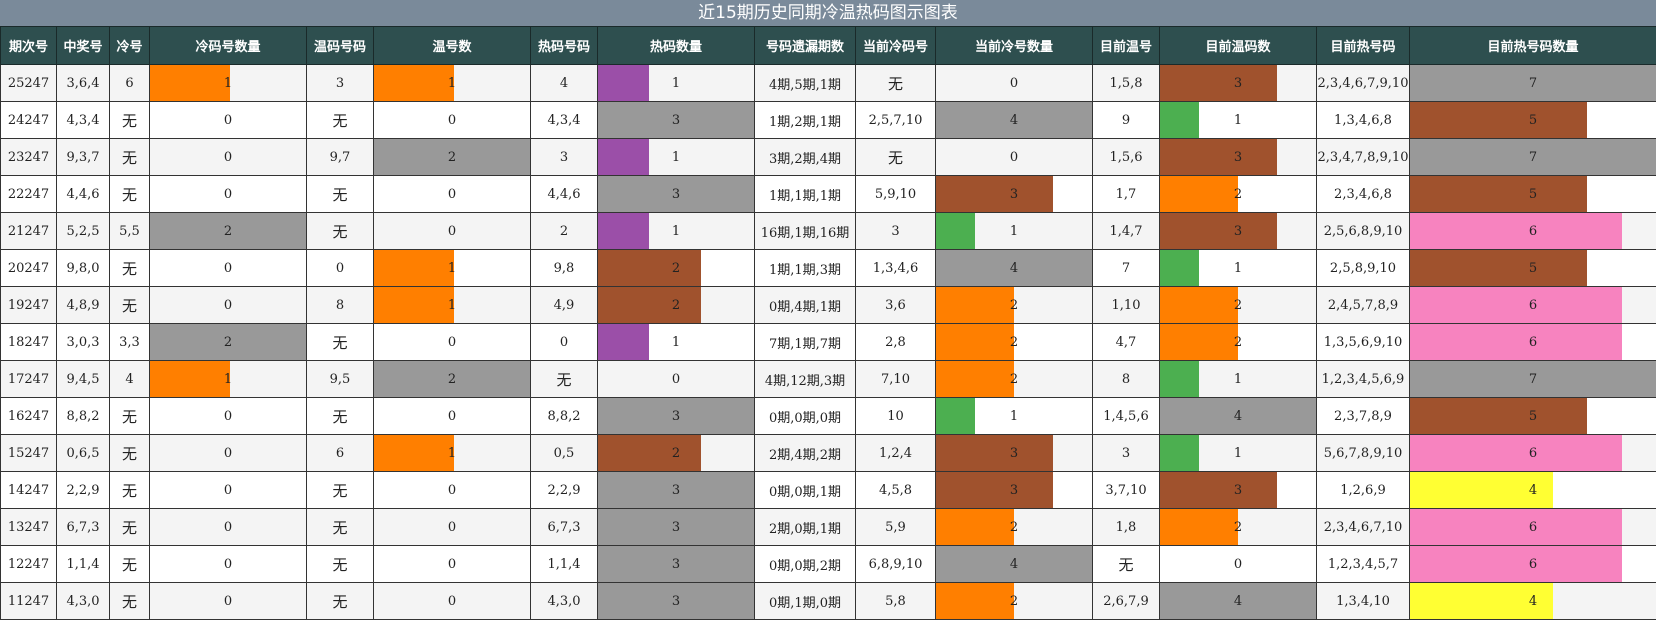  Describe the element at coordinates (805, 453) in the screenshot. I see `cell-miss: 2期,4期,2期` at that location.